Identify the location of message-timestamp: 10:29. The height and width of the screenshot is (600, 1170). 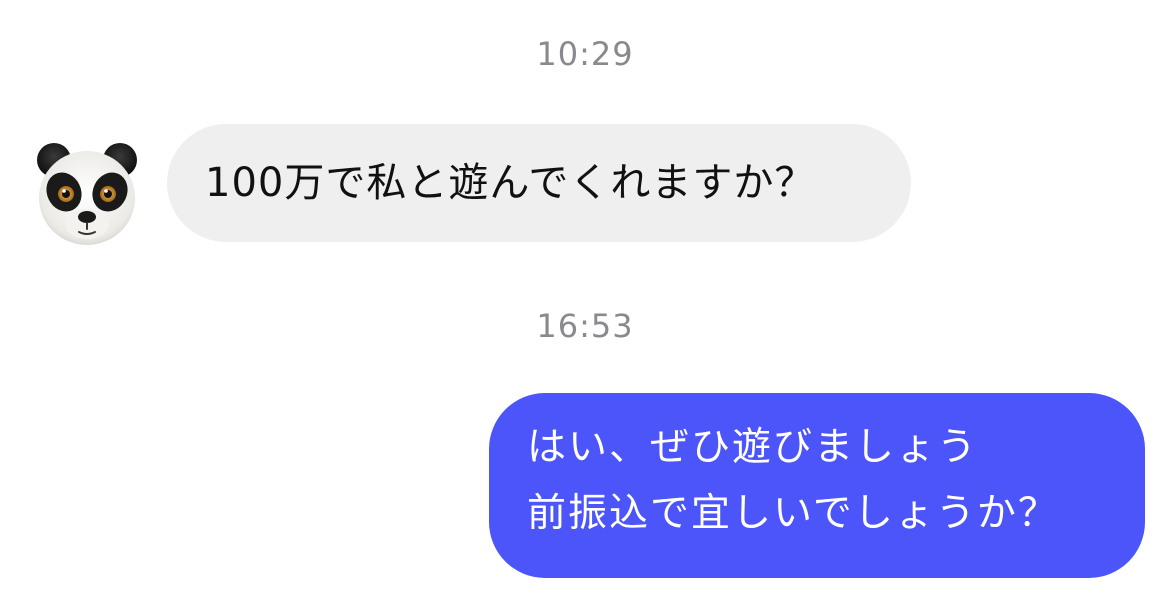
(585, 54).